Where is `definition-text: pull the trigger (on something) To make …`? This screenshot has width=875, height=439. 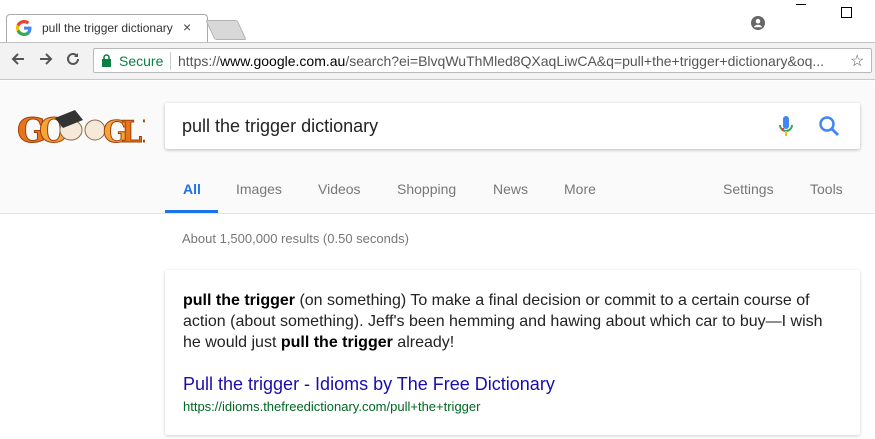 definition-text: pull the trigger (on something) To make … is located at coordinates (505, 321).